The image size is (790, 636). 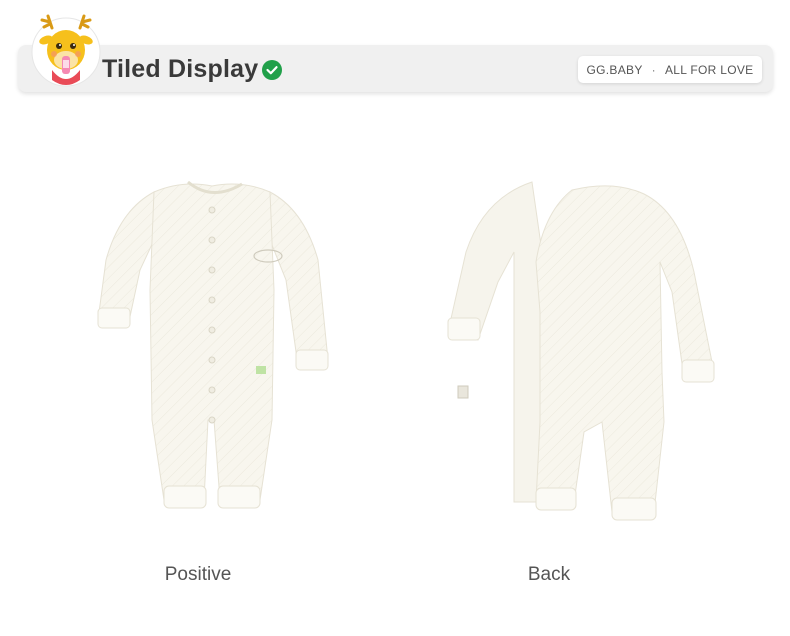 I want to click on page-title: Tiled Display, so click(x=180, y=69).